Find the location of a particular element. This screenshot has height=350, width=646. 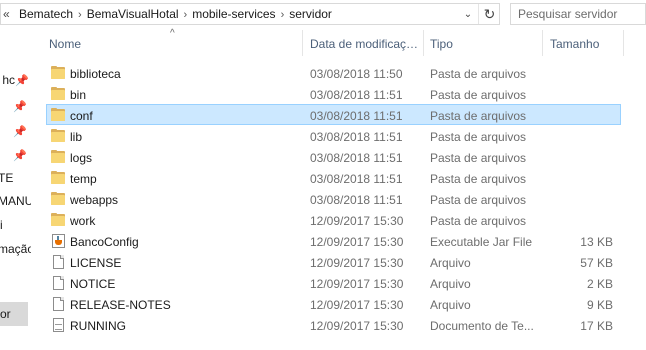

chevron-down-icon: ⌄ is located at coordinates (468, 15).